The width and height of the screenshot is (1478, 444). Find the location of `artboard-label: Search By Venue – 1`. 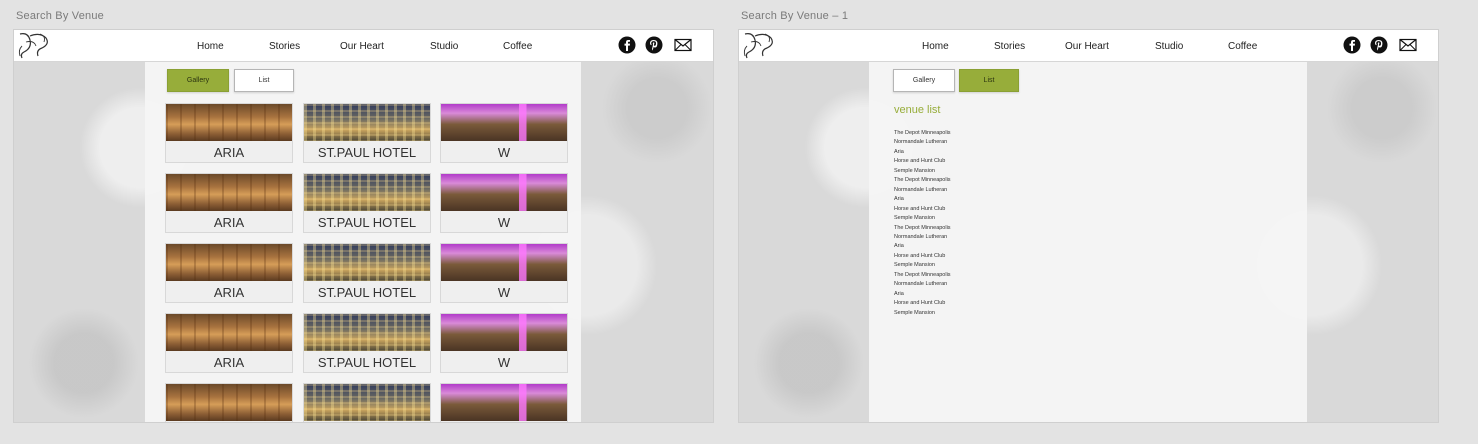

artboard-label: Search By Venue – 1 is located at coordinates (795, 16).